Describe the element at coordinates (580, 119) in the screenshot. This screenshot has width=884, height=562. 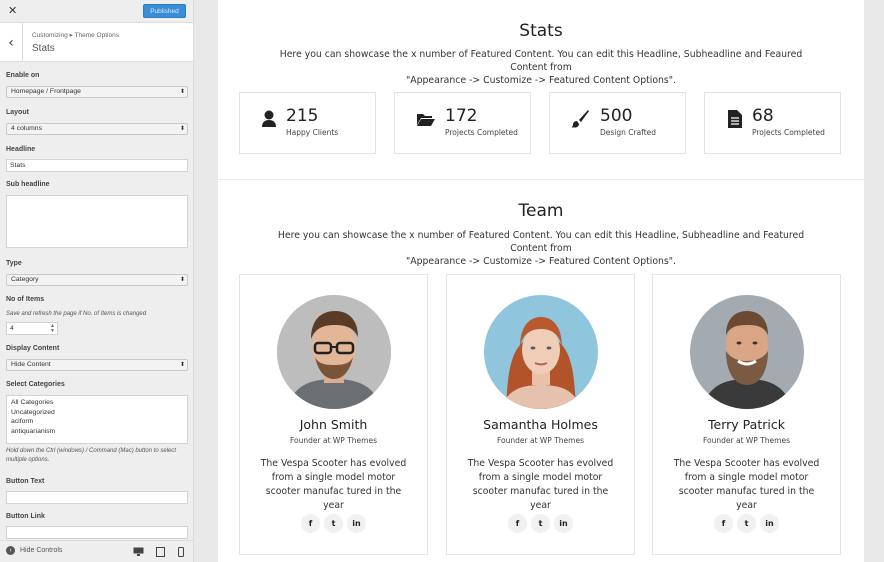
I see `paint-brush-icon` at that location.